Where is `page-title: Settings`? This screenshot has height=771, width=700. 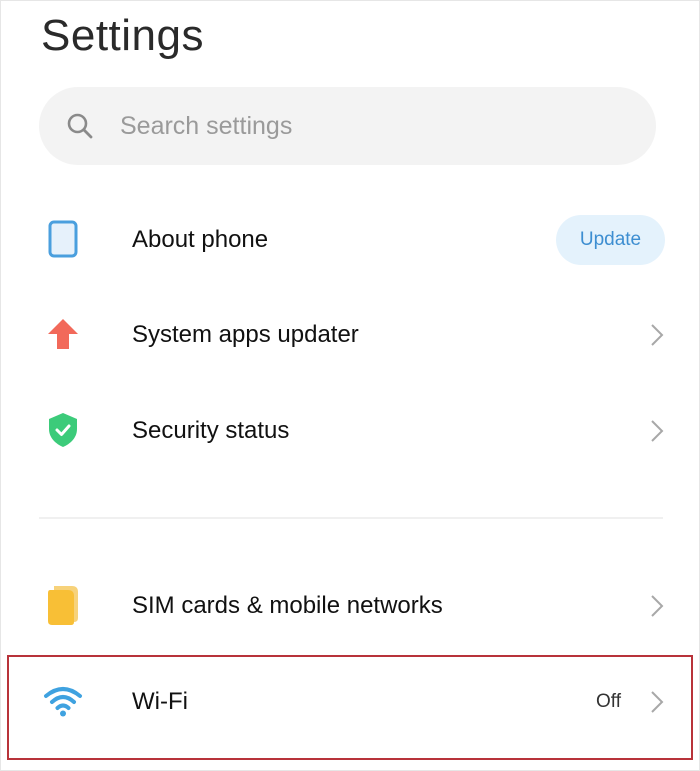
page-title: Settings is located at coordinates (122, 35).